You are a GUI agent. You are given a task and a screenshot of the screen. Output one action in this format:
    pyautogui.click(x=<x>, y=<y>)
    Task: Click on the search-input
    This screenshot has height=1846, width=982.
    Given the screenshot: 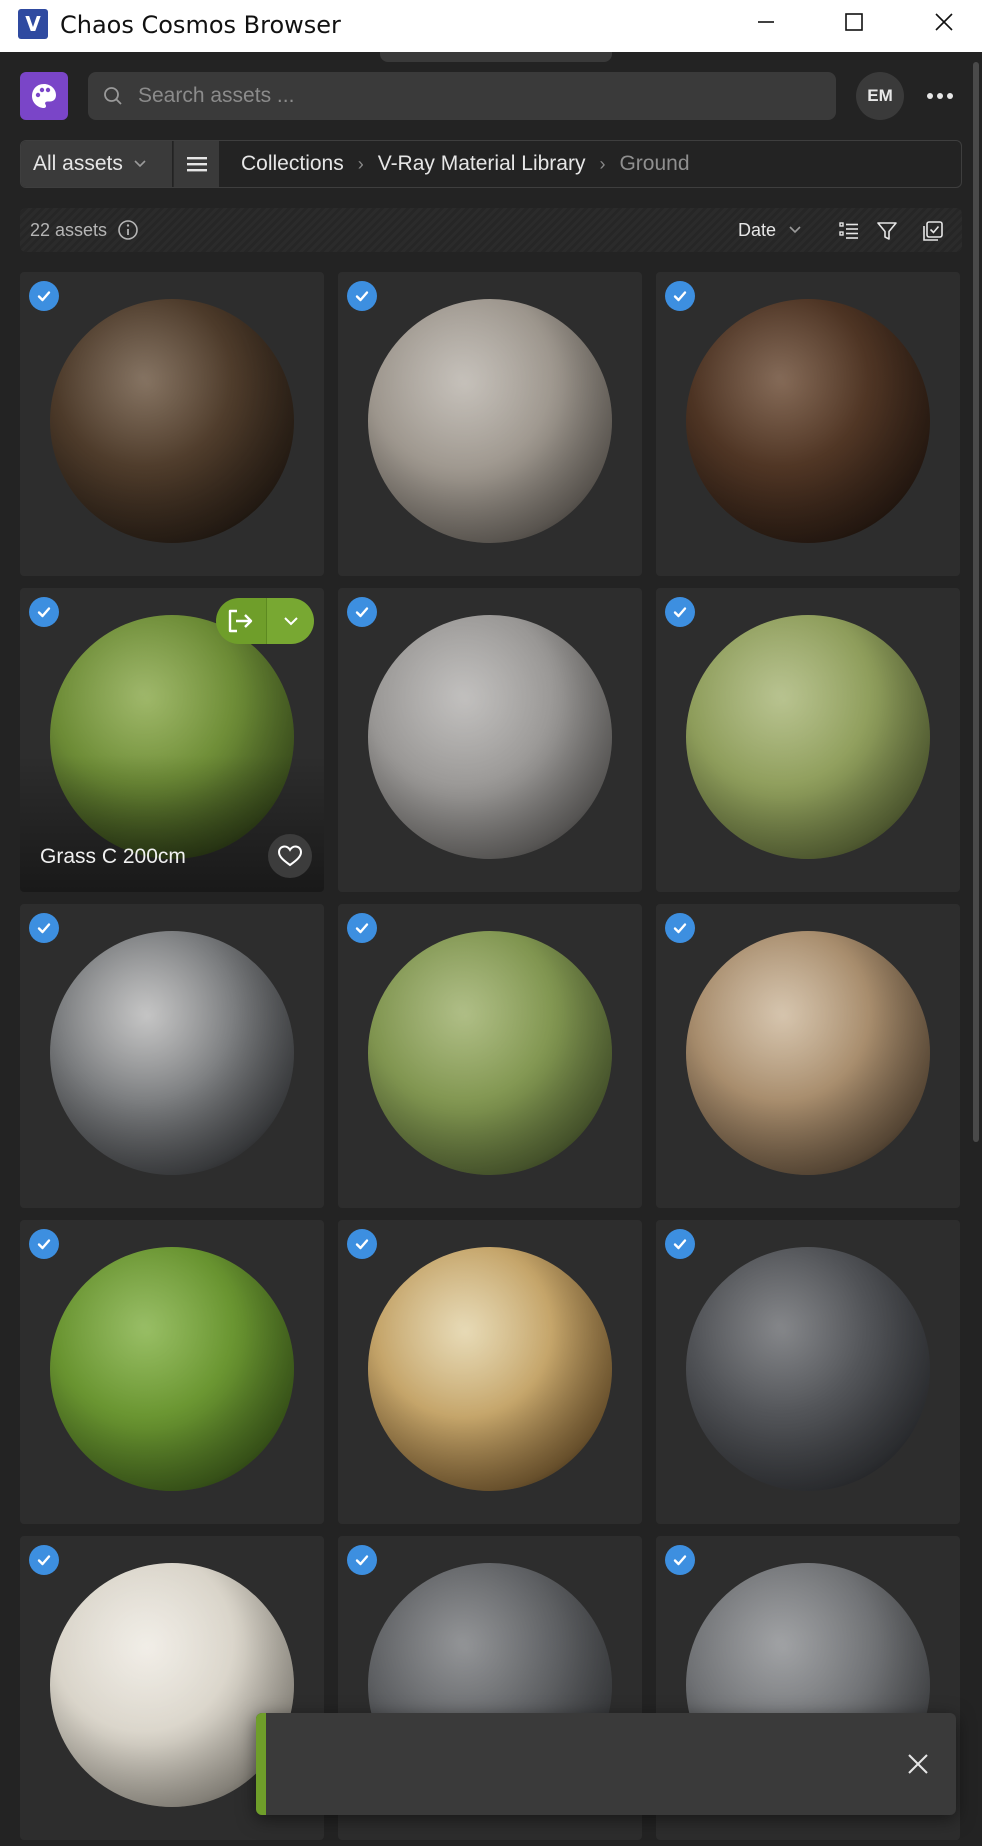 What is the action you would take?
    pyautogui.click(x=478, y=96)
    